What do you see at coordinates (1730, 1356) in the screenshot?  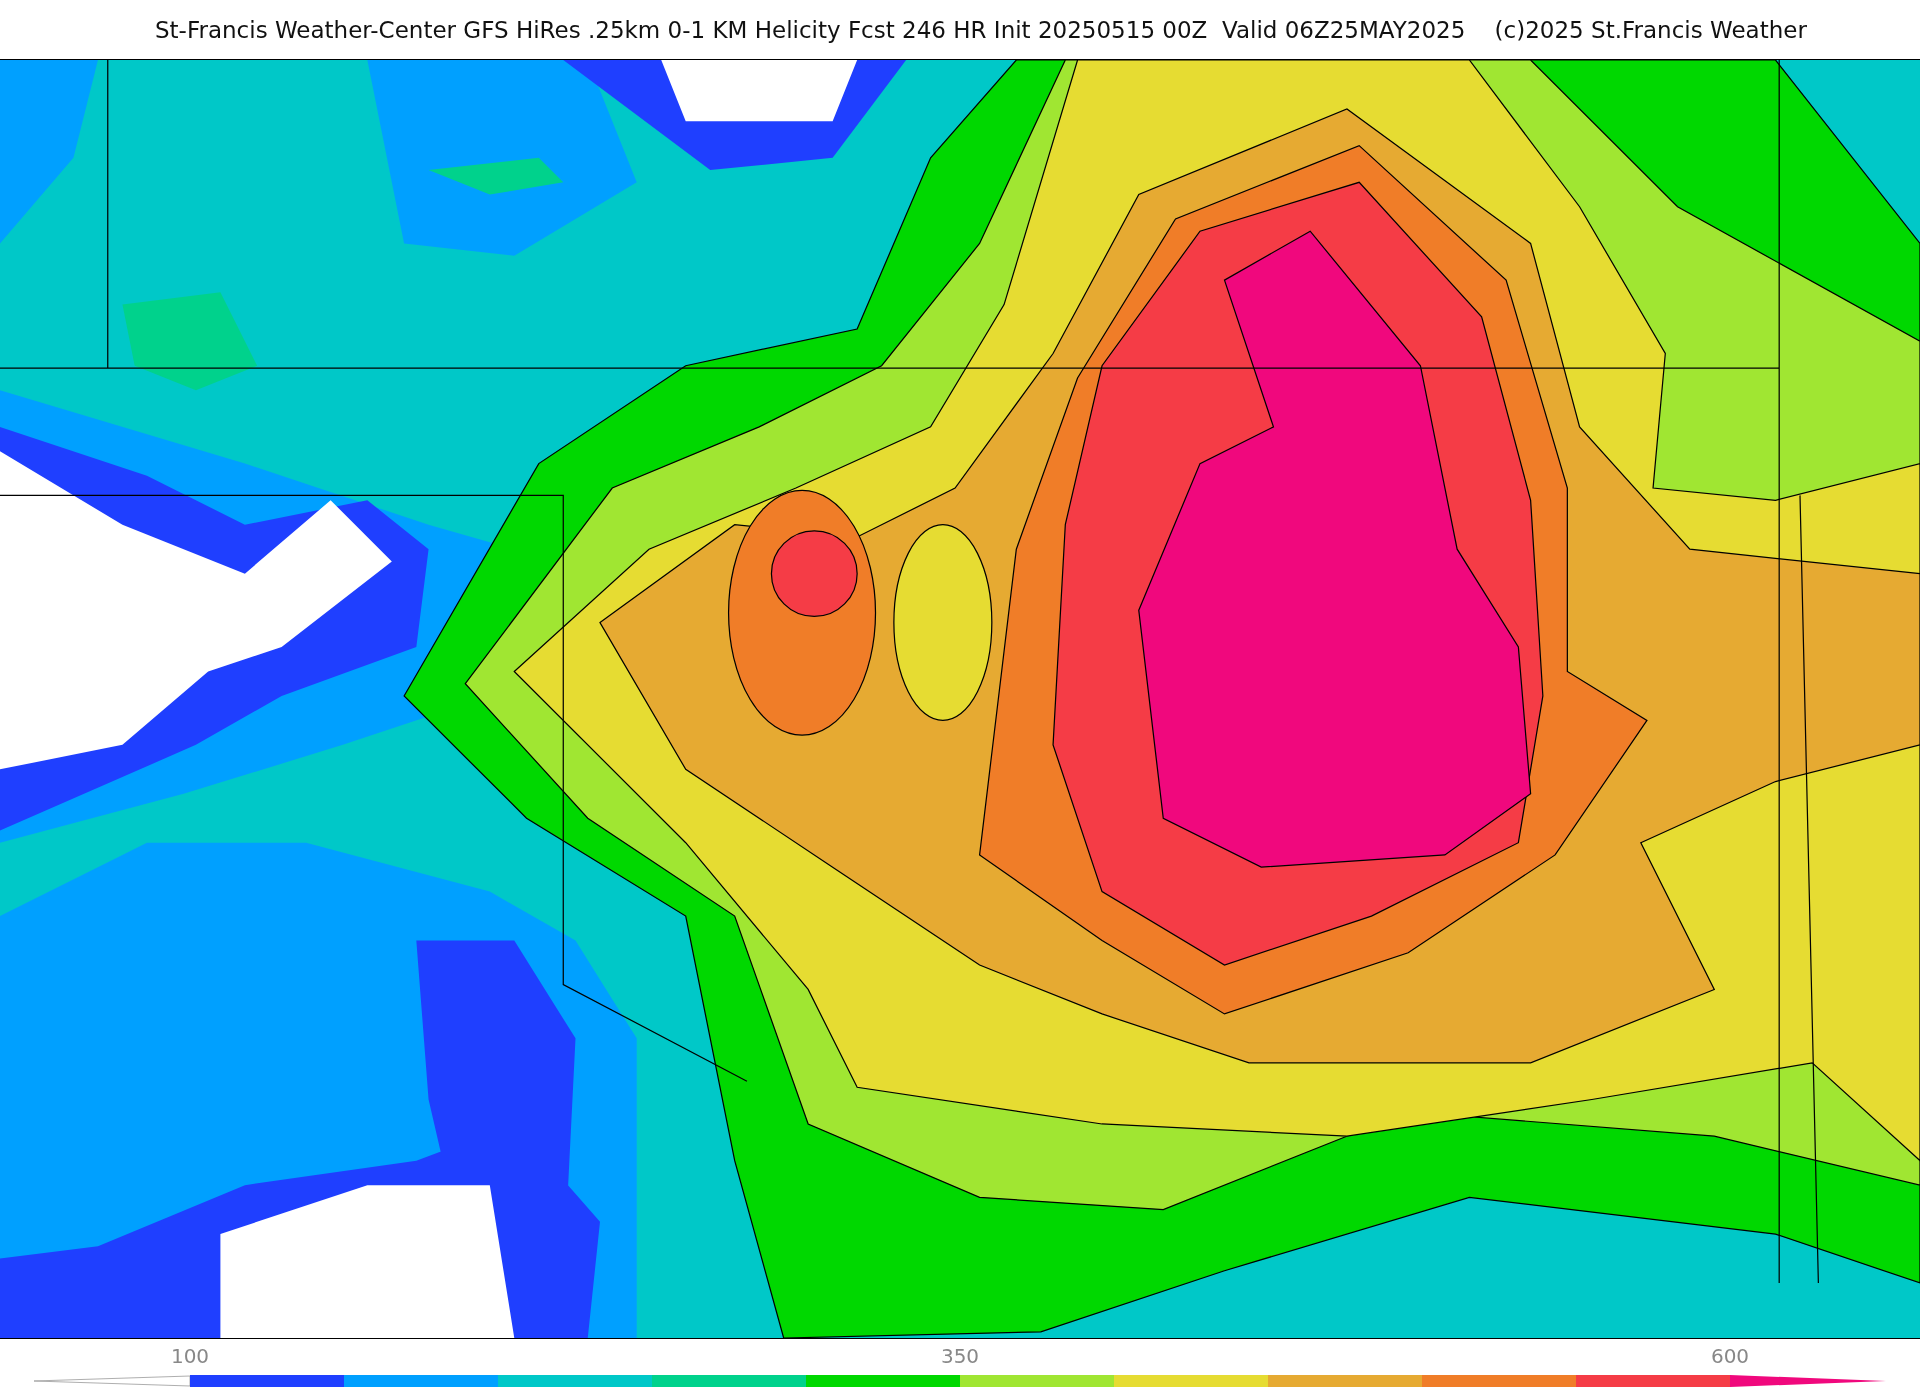 I see `colorbar-label: 600` at bounding box center [1730, 1356].